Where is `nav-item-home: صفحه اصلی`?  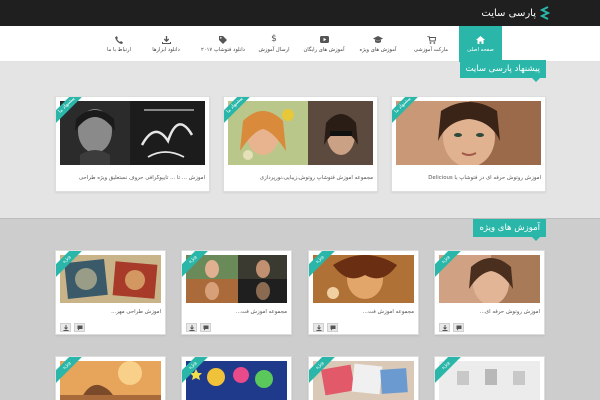 nav-item-home: صفحه اصلی is located at coordinates (480, 44).